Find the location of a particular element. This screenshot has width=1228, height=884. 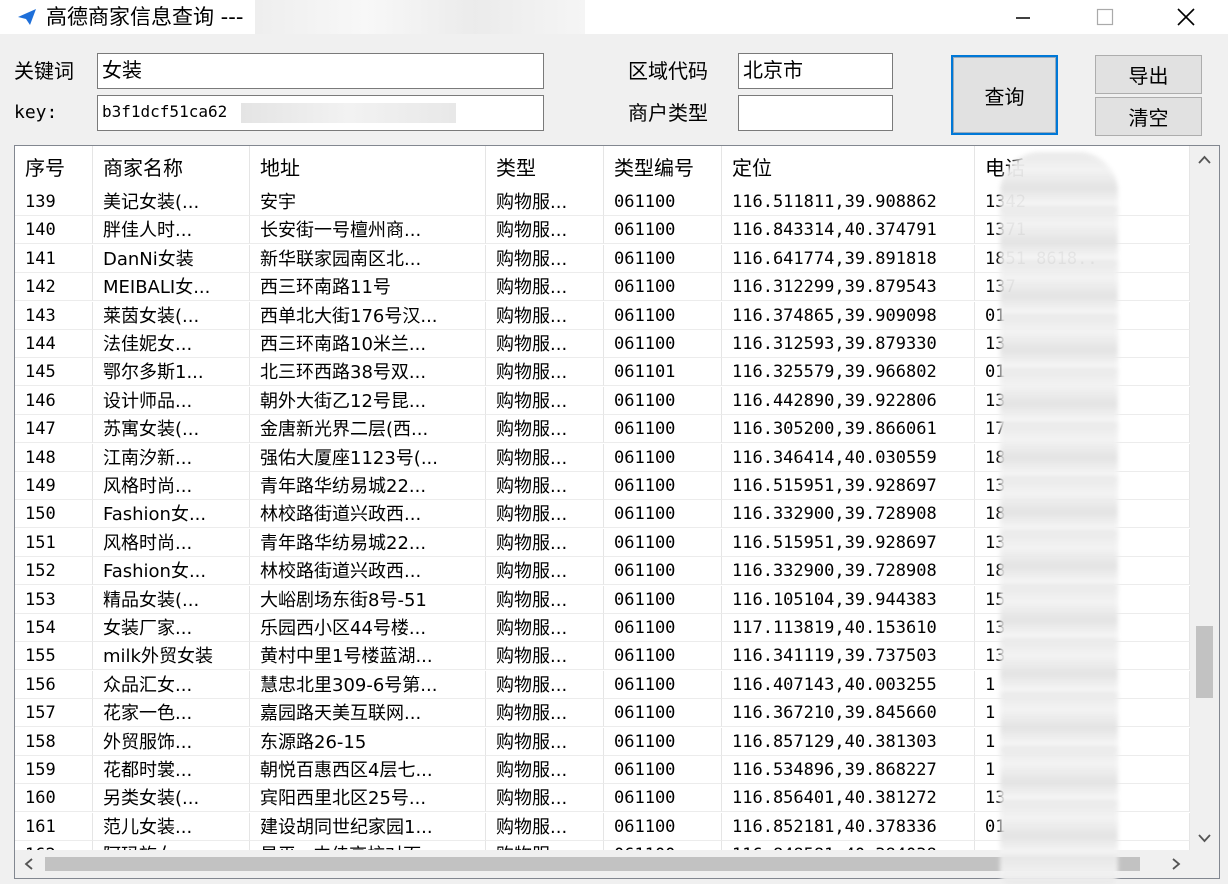

cell-location: 116.442890,39.922806 is located at coordinates (848, 400).